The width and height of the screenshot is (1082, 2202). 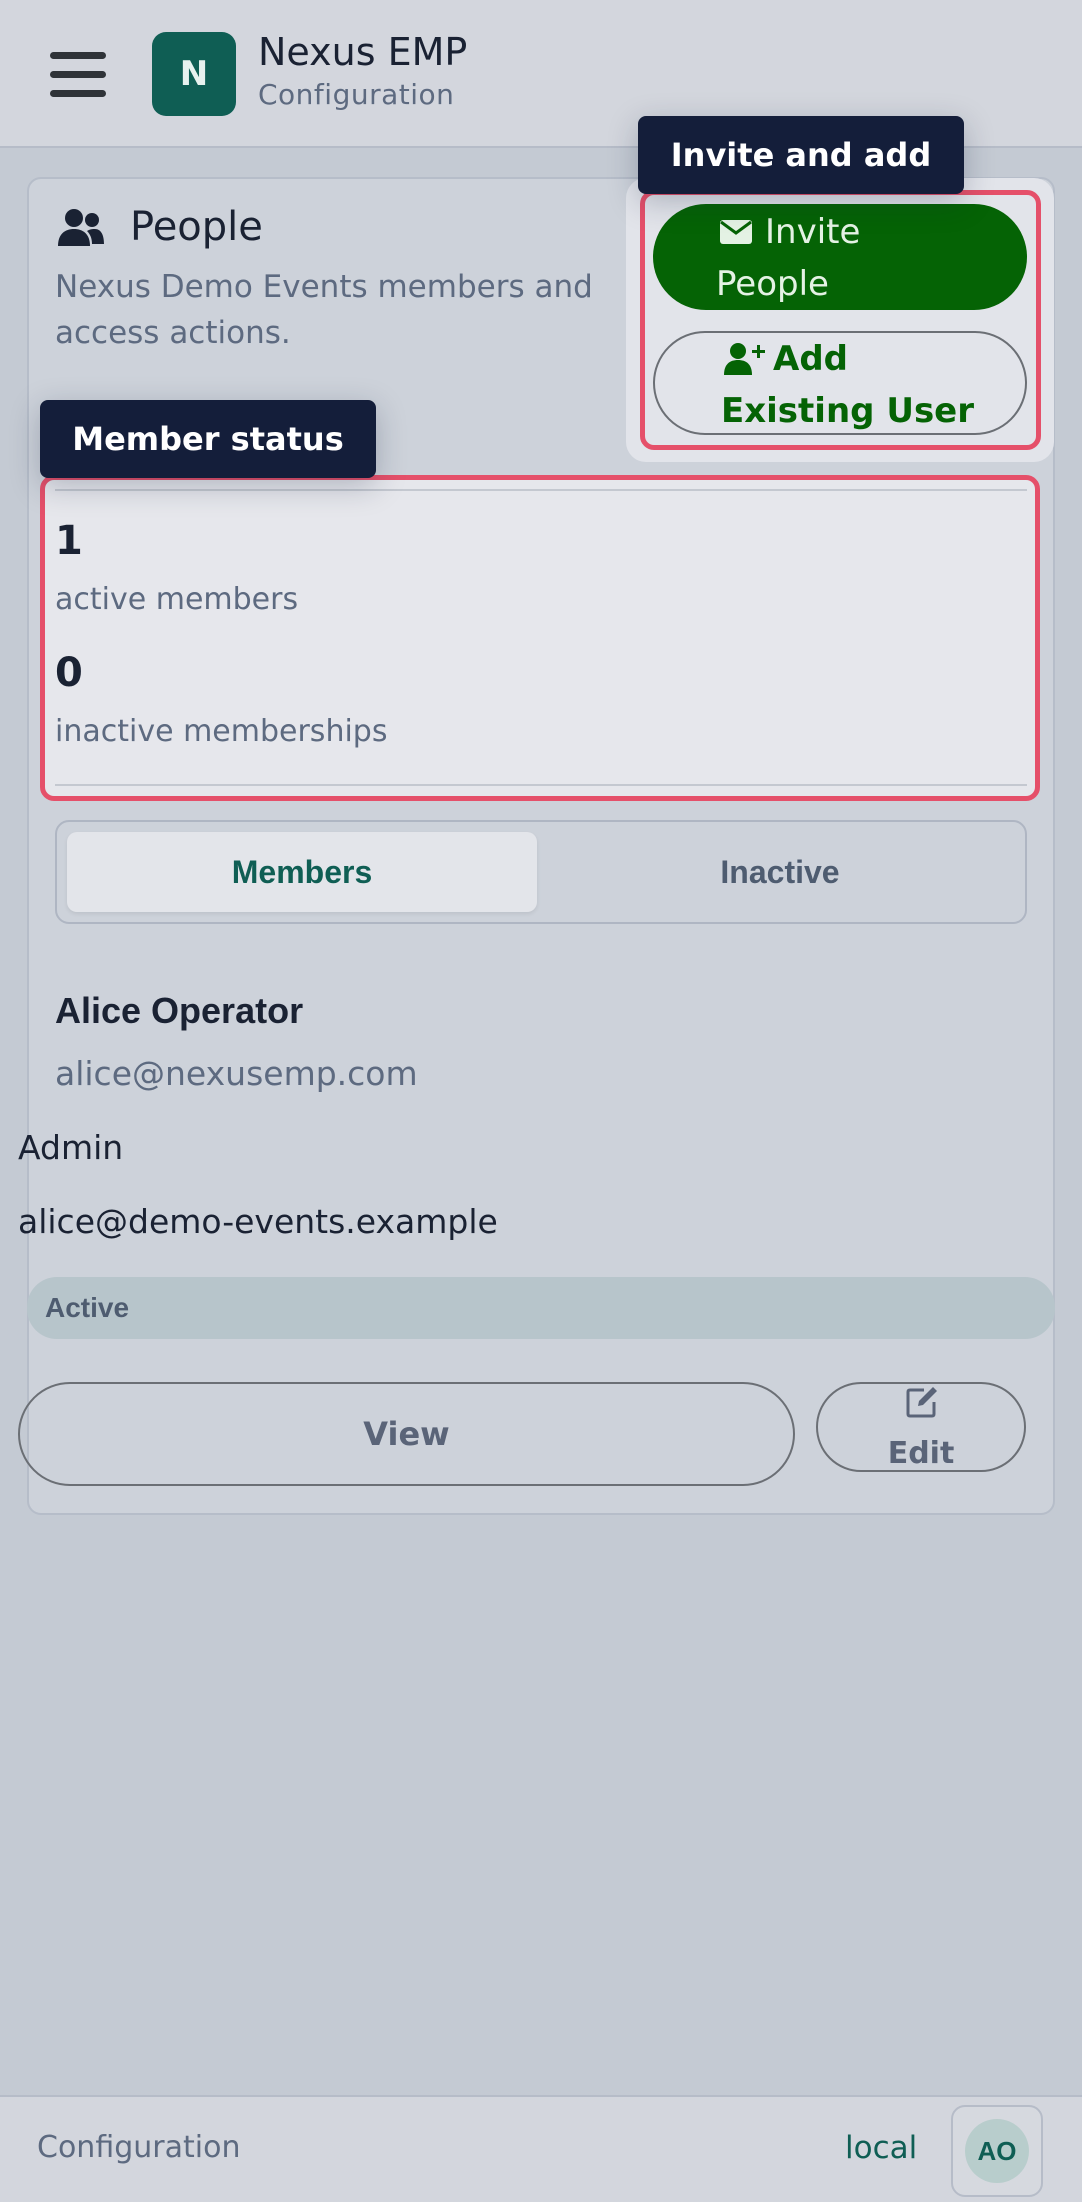 What do you see at coordinates (208, 439) in the screenshot?
I see `tooltip-member-status: Member status` at bounding box center [208, 439].